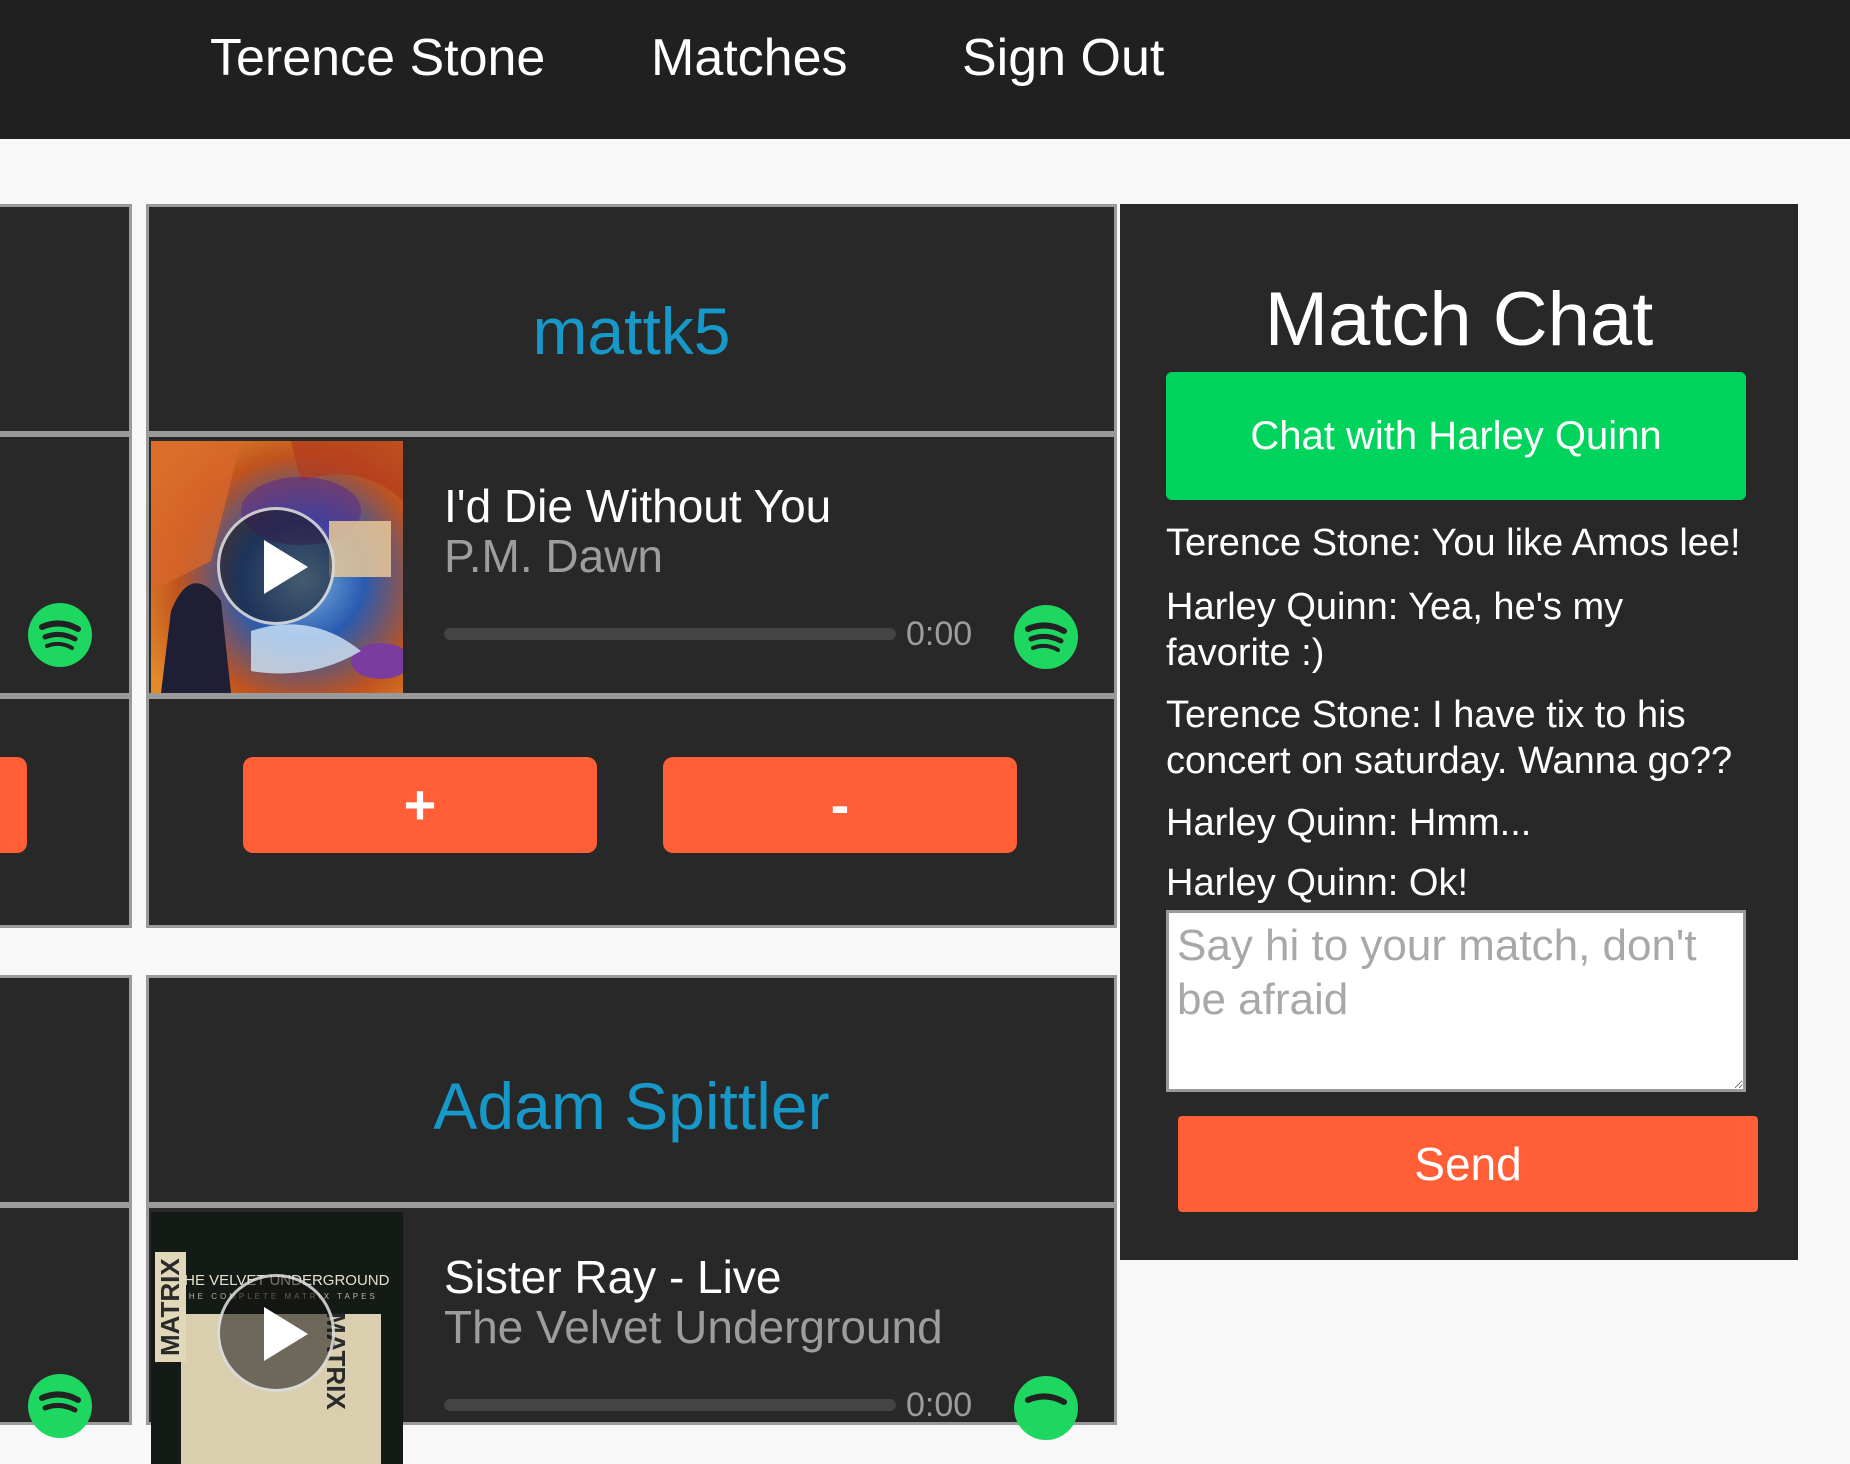 The height and width of the screenshot is (1464, 1850). Describe the element at coordinates (631, 1106) in the screenshot. I see `match-username: Adam Spittler` at that location.